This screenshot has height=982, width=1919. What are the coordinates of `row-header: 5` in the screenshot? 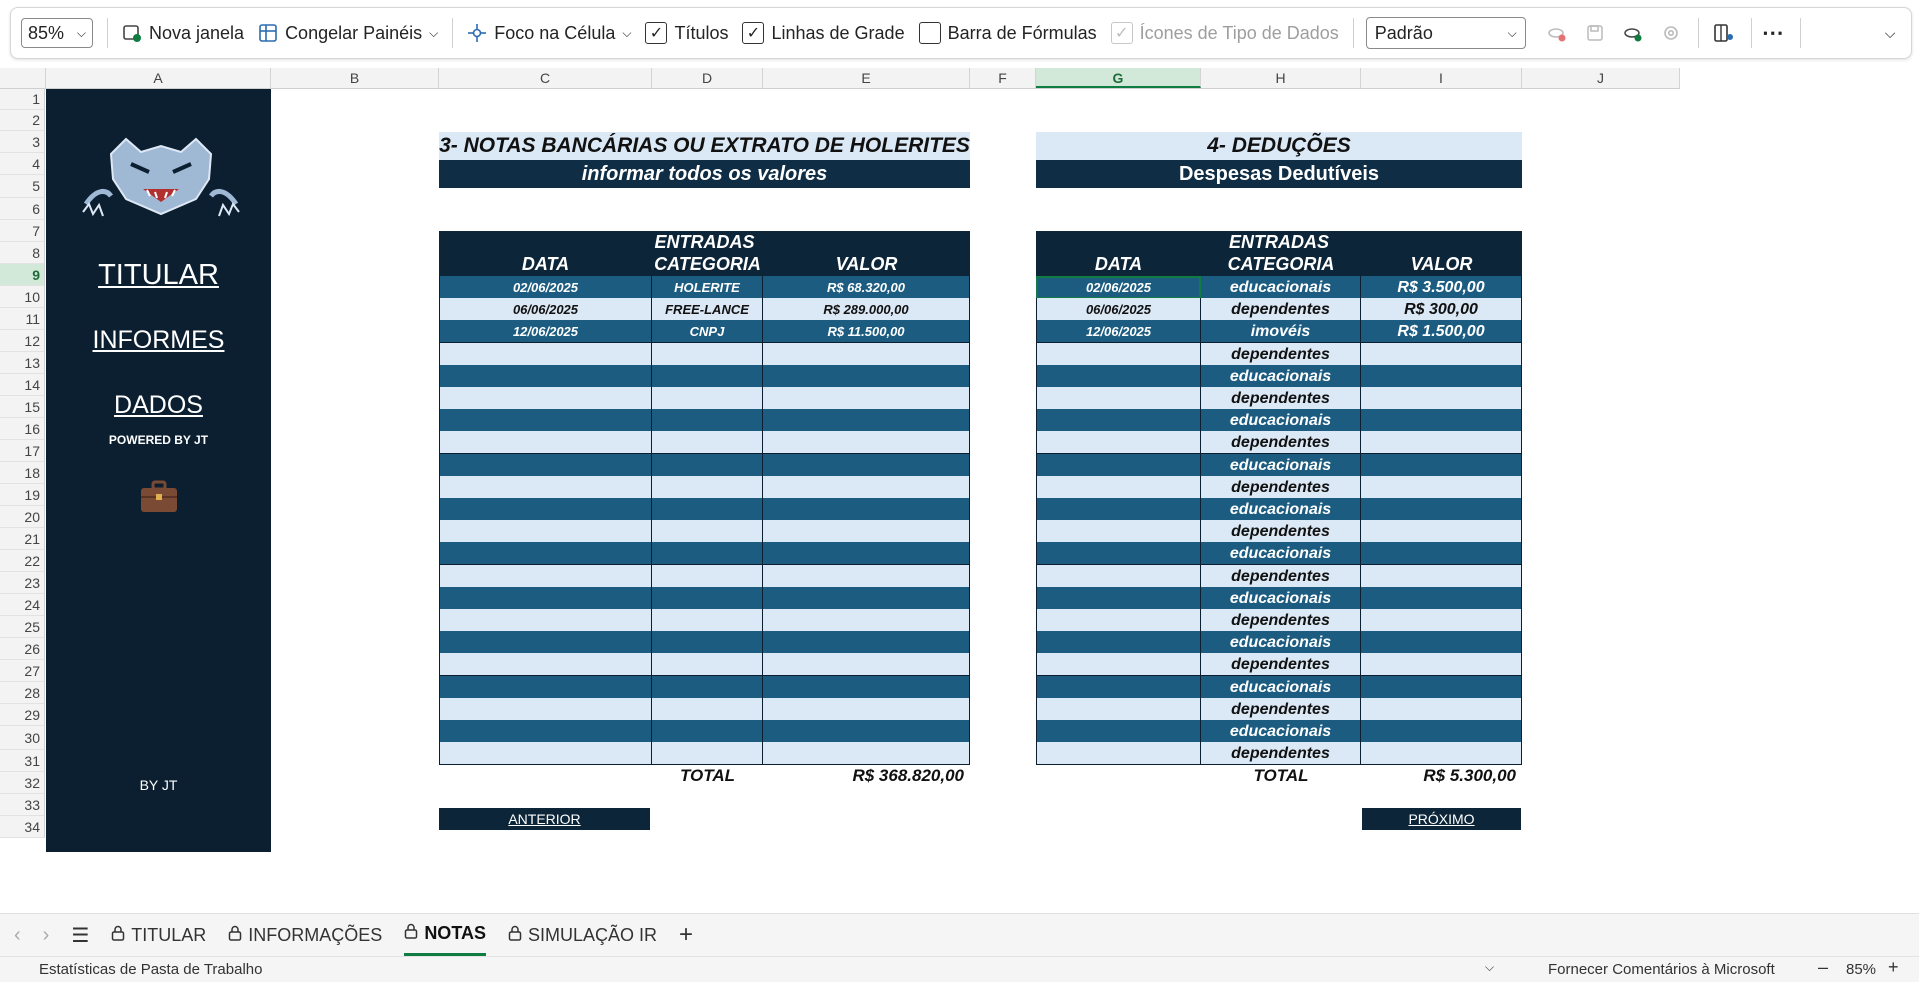 It's located at (22, 186).